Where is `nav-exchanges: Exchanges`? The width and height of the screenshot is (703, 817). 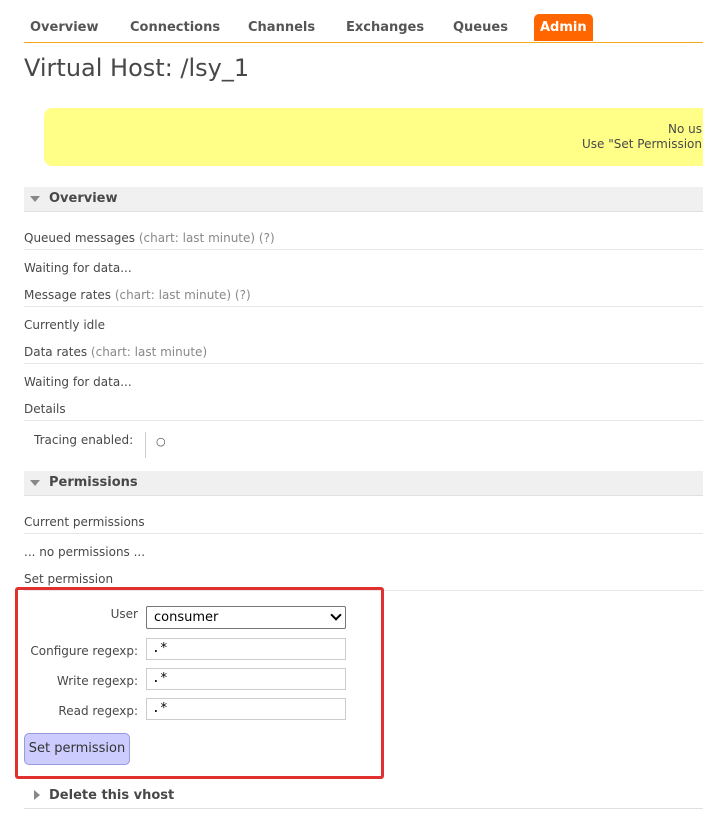
nav-exchanges: Exchanges is located at coordinates (385, 27).